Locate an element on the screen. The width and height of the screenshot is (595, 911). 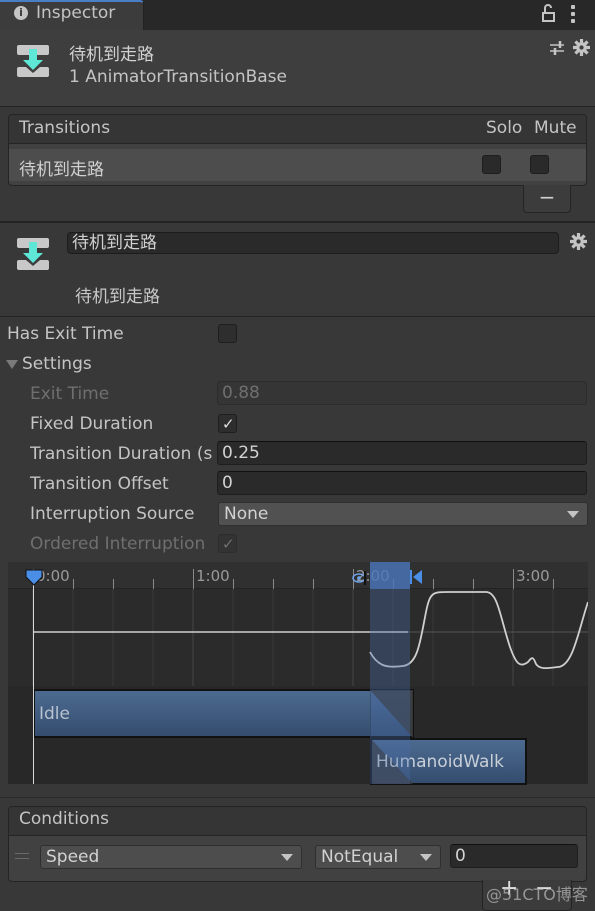
foldout-arrow-icon is located at coordinates (12, 364).